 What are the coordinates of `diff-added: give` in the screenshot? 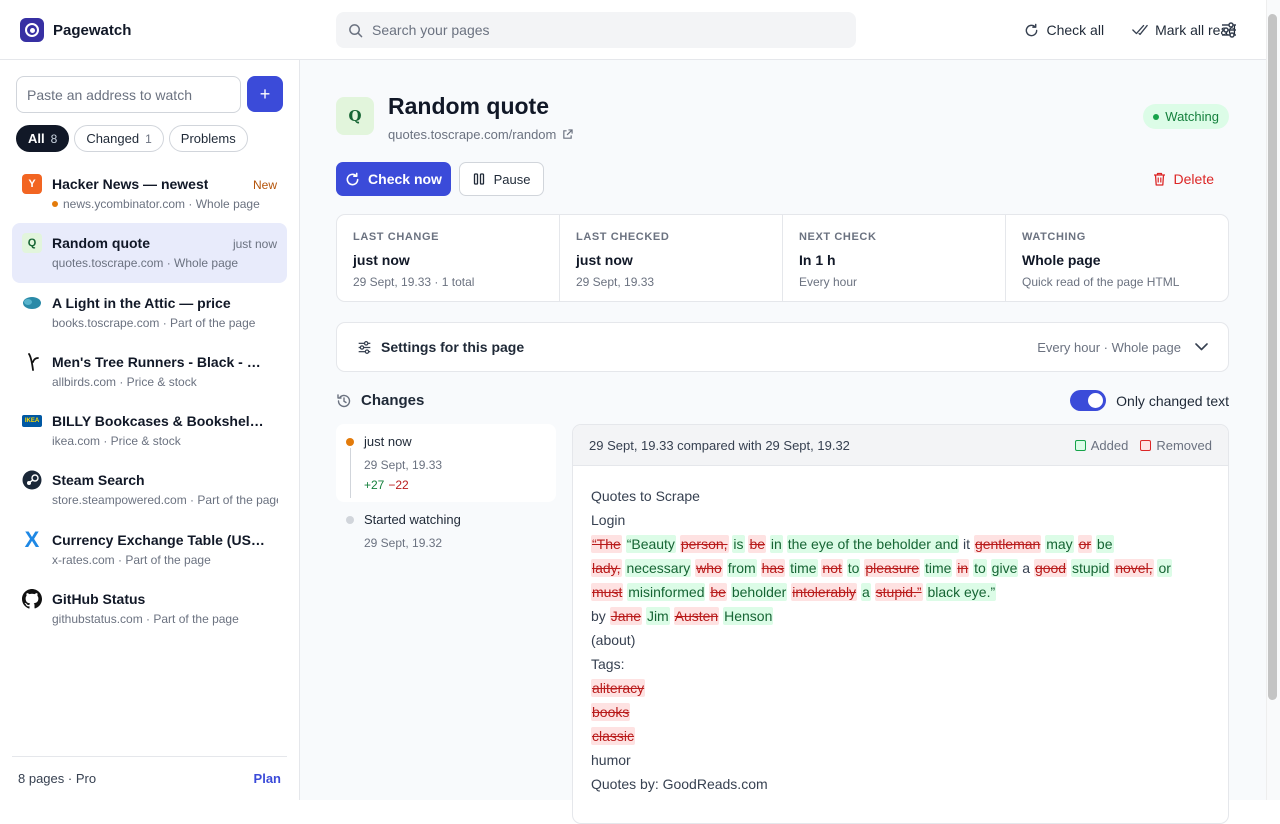 It's located at (1004, 568).